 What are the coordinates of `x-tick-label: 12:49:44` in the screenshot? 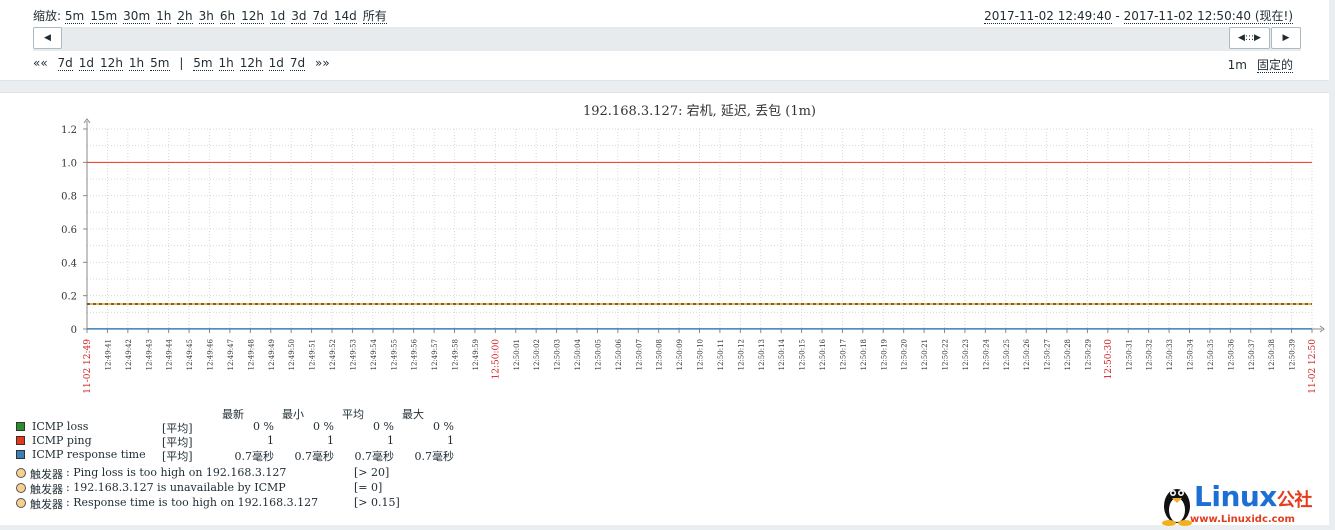 It's located at (170, 354).